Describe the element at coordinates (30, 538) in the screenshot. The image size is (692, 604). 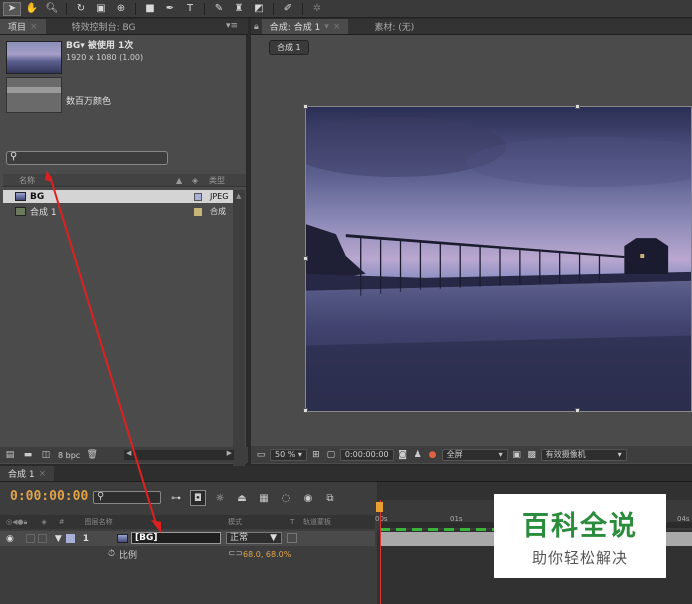
I see `solo-toggle` at that location.